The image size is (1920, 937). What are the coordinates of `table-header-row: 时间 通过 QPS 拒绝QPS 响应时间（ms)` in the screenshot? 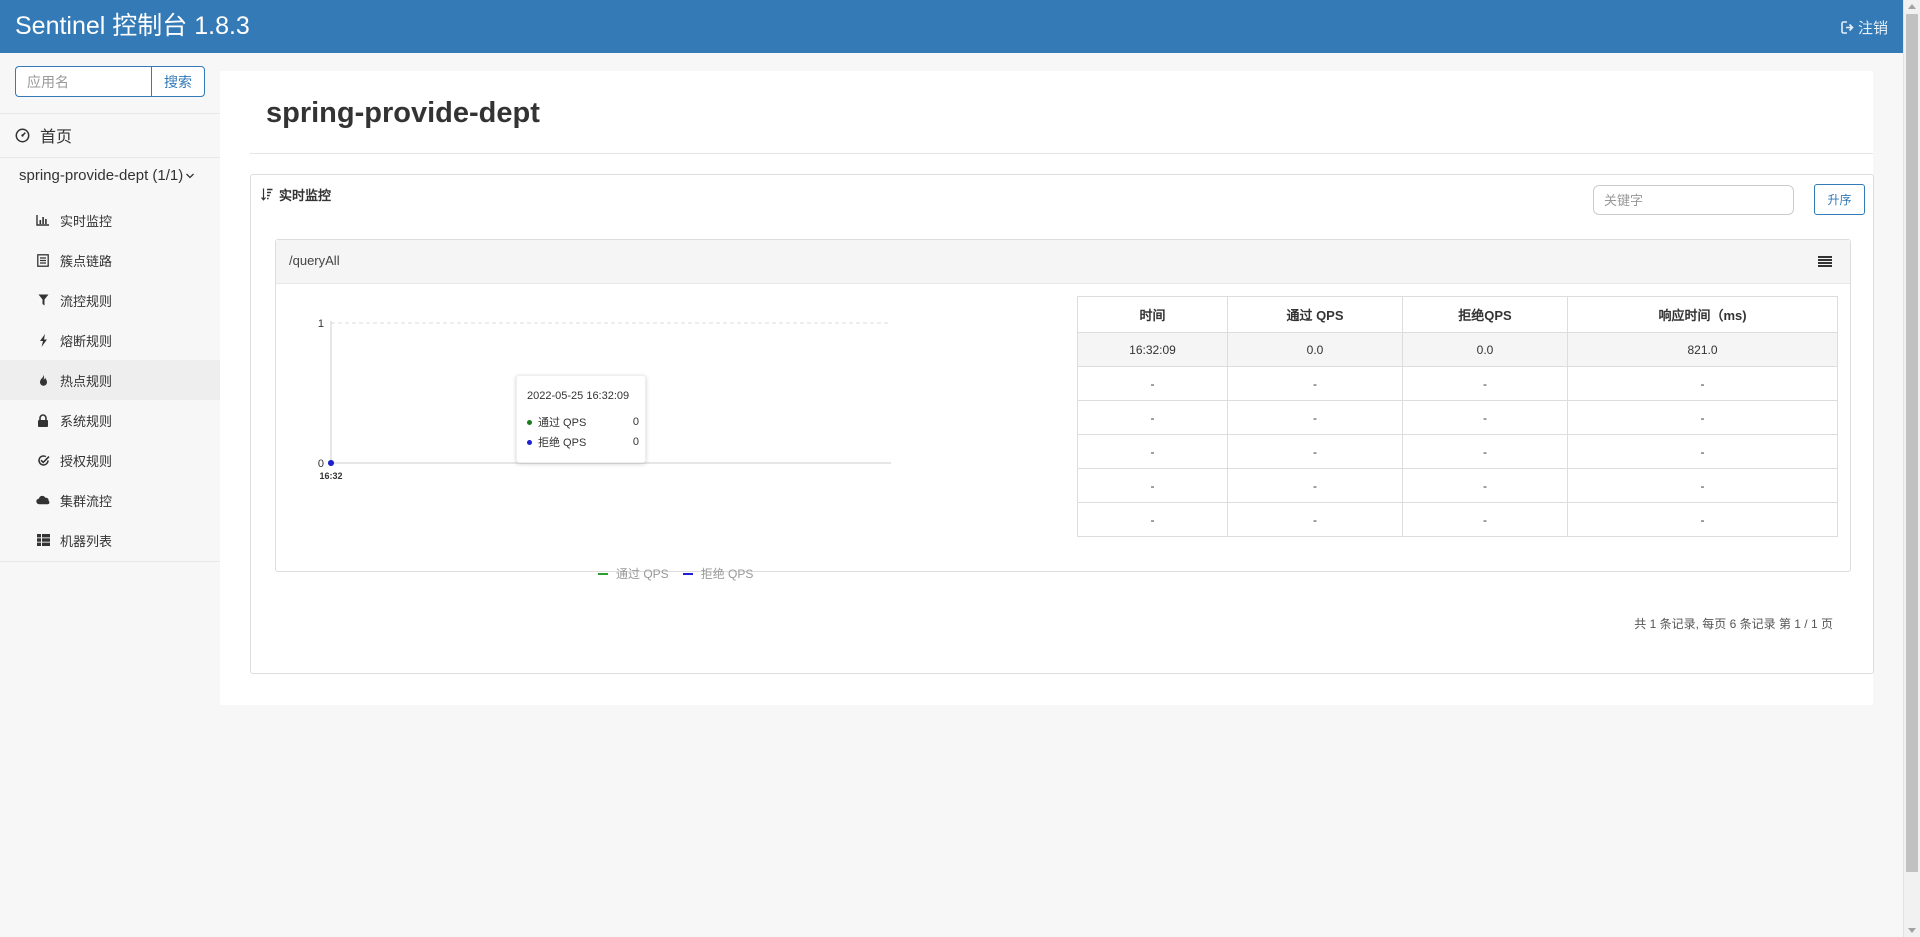 It's located at (1457, 314).